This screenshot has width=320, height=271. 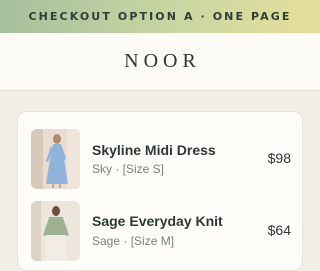 What do you see at coordinates (279, 158) in the screenshot?
I see `product-price: $98` at bounding box center [279, 158].